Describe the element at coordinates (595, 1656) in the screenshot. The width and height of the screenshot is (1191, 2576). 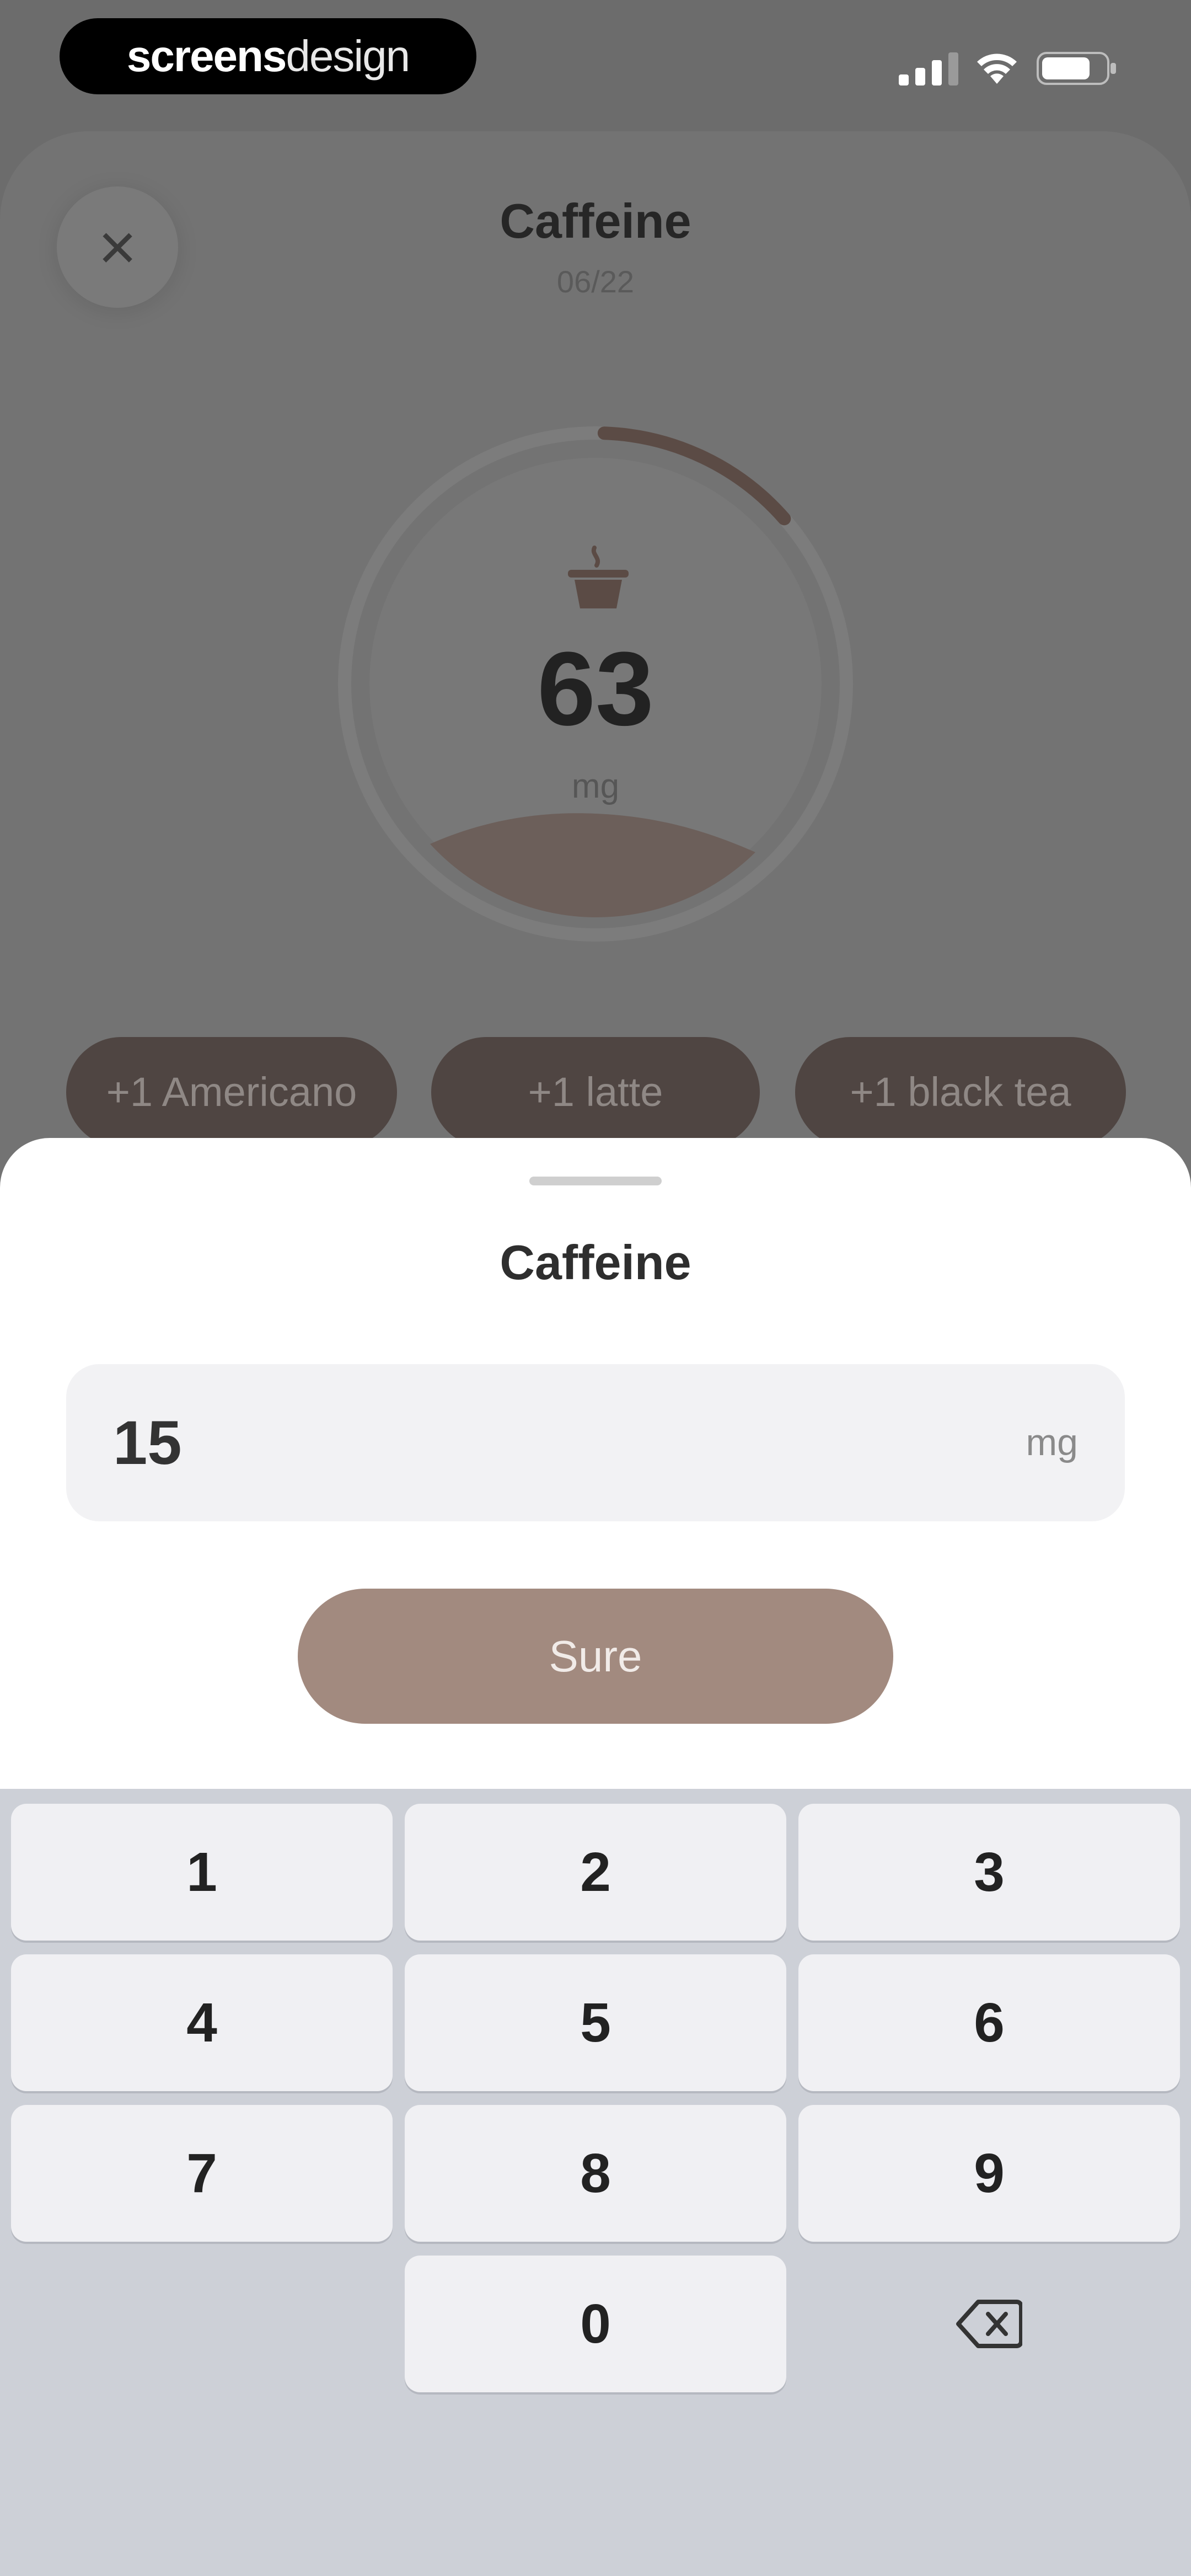
I see `sure-button: Sure` at that location.